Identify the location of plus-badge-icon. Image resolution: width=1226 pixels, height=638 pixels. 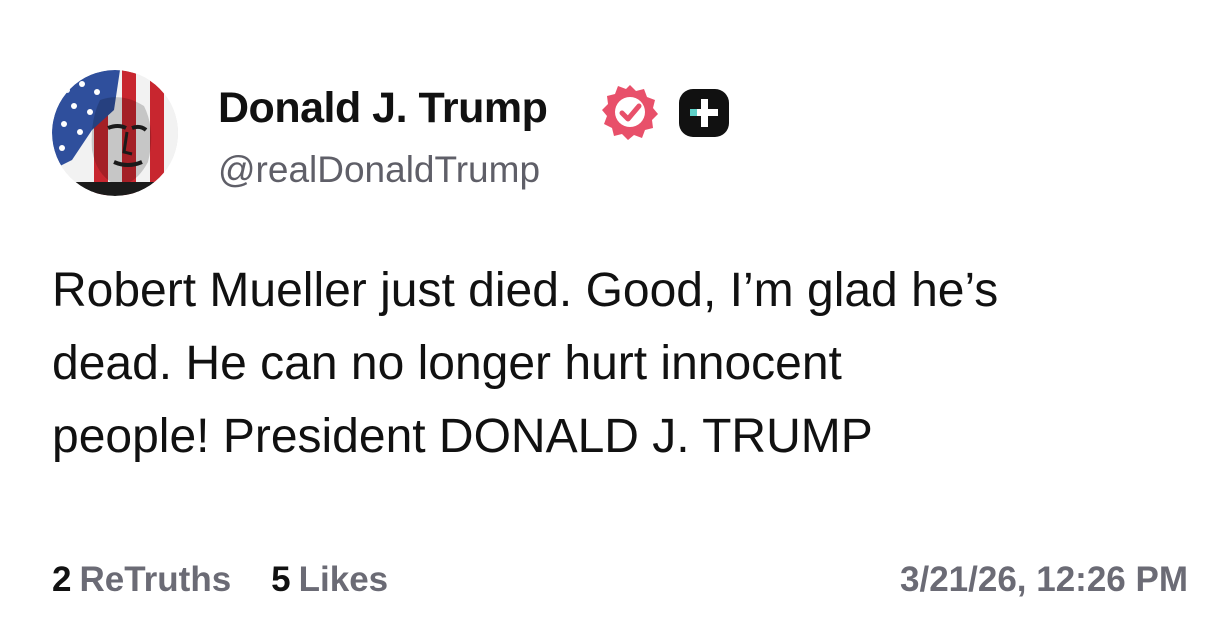
(704, 113).